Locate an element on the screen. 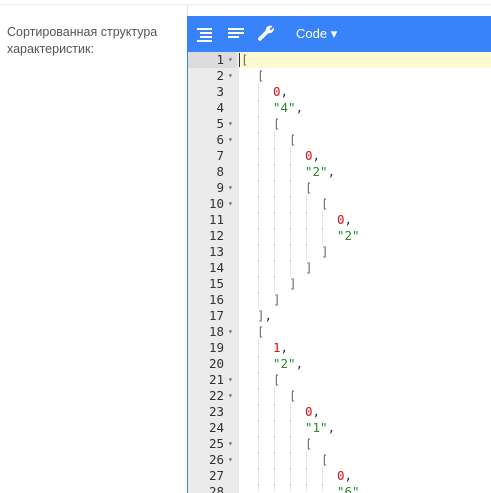 The height and width of the screenshot is (493, 491). wrench-icon is located at coordinates (266, 33).